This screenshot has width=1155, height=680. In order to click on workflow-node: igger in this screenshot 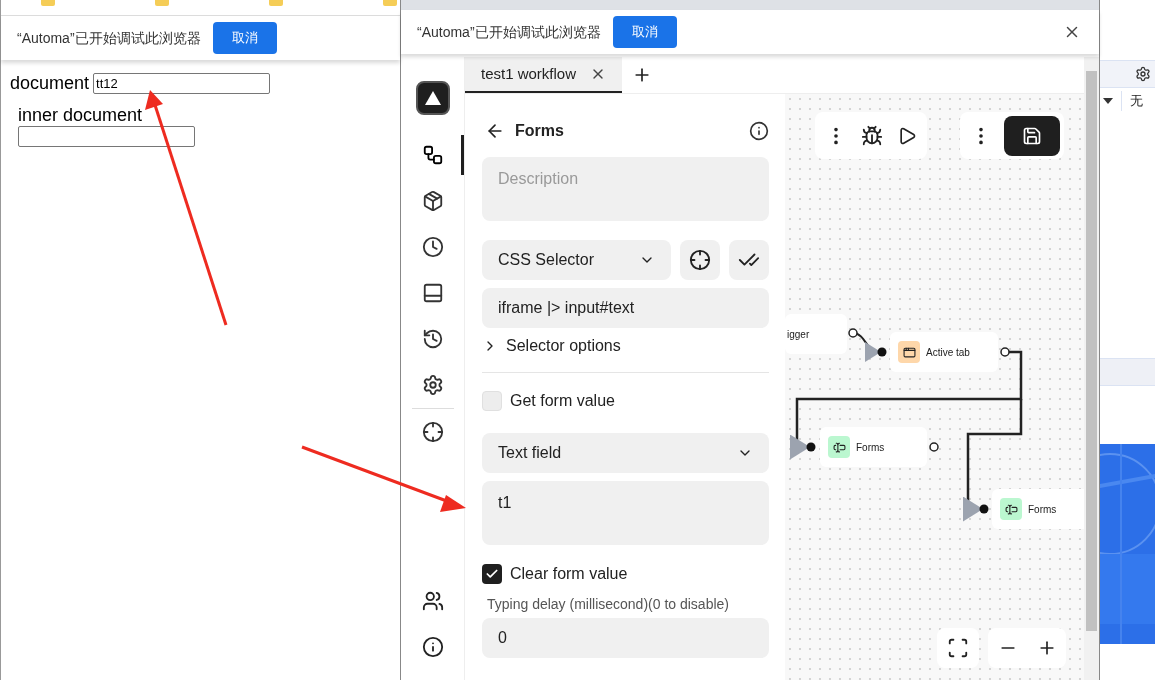, I will do `click(816, 334)`.